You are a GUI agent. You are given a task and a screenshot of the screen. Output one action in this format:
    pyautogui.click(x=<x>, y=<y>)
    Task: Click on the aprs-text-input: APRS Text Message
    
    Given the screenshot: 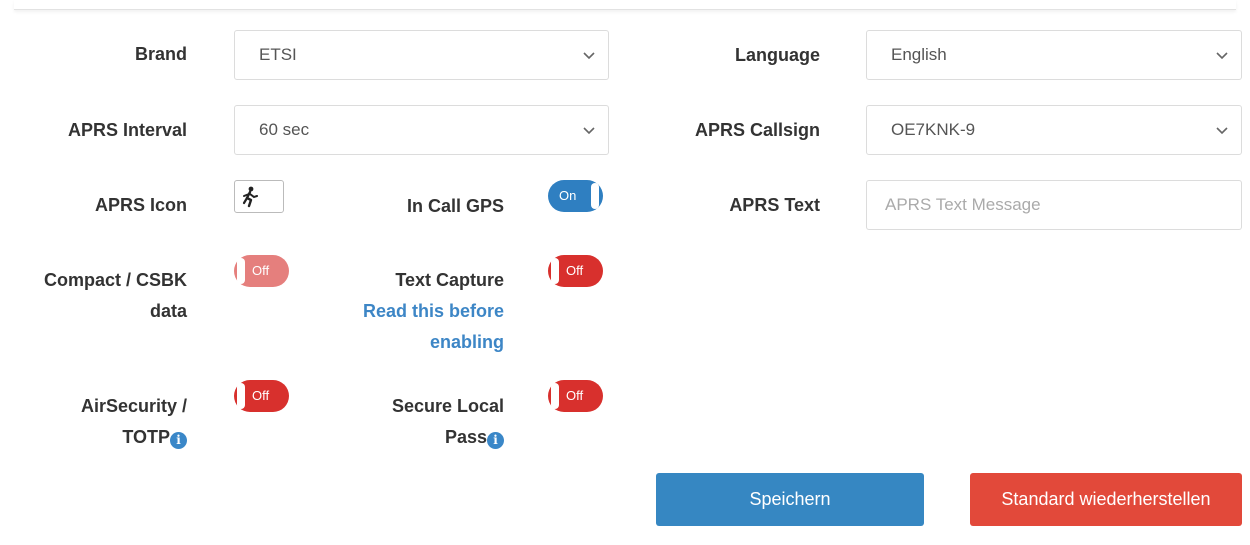 What is the action you would take?
    pyautogui.click(x=1054, y=205)
    